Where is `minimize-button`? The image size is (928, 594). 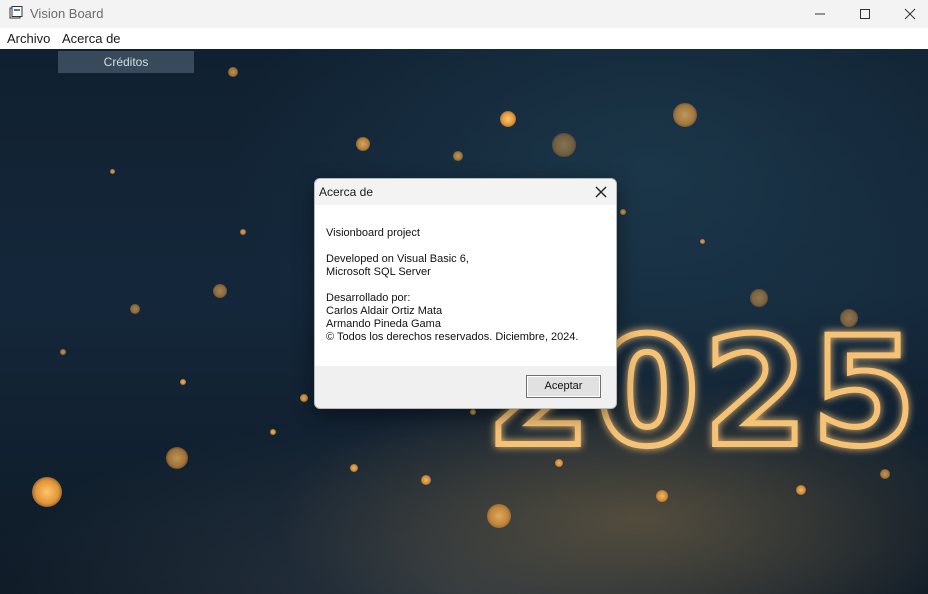
minimize-button is located at coordinates (820, 14).